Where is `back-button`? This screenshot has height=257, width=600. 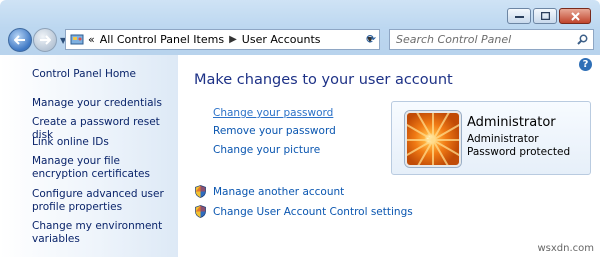
back-button is located at coordinates (20, 40).